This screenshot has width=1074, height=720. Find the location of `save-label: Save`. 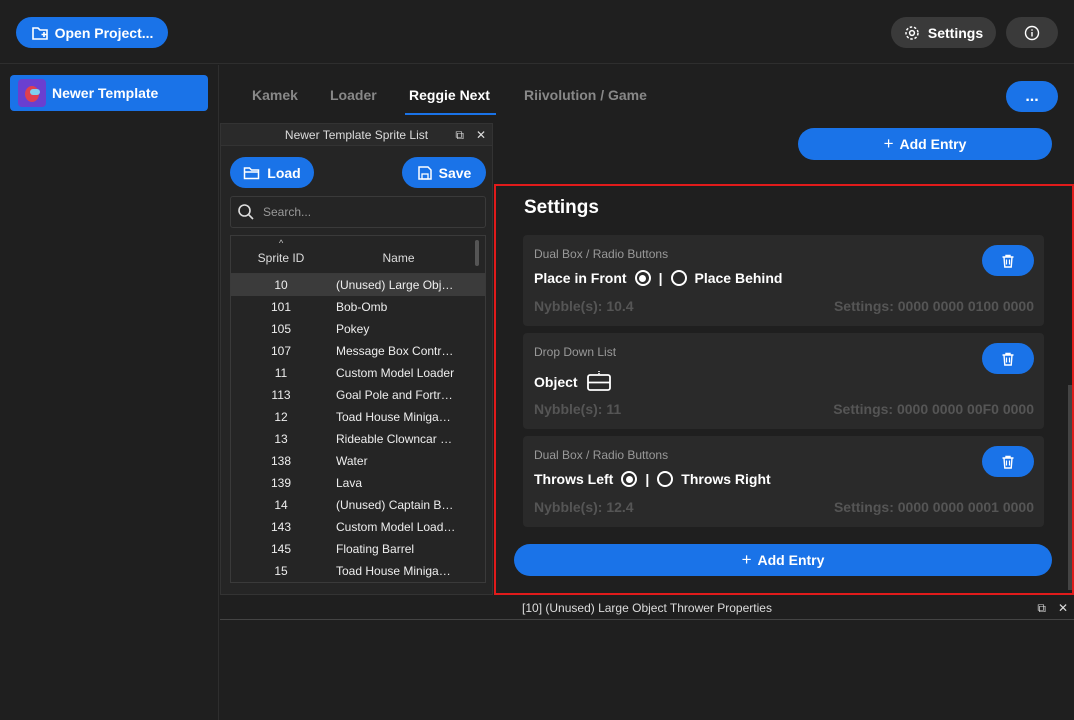

save-label: Save is located at coordinates (455, 172).